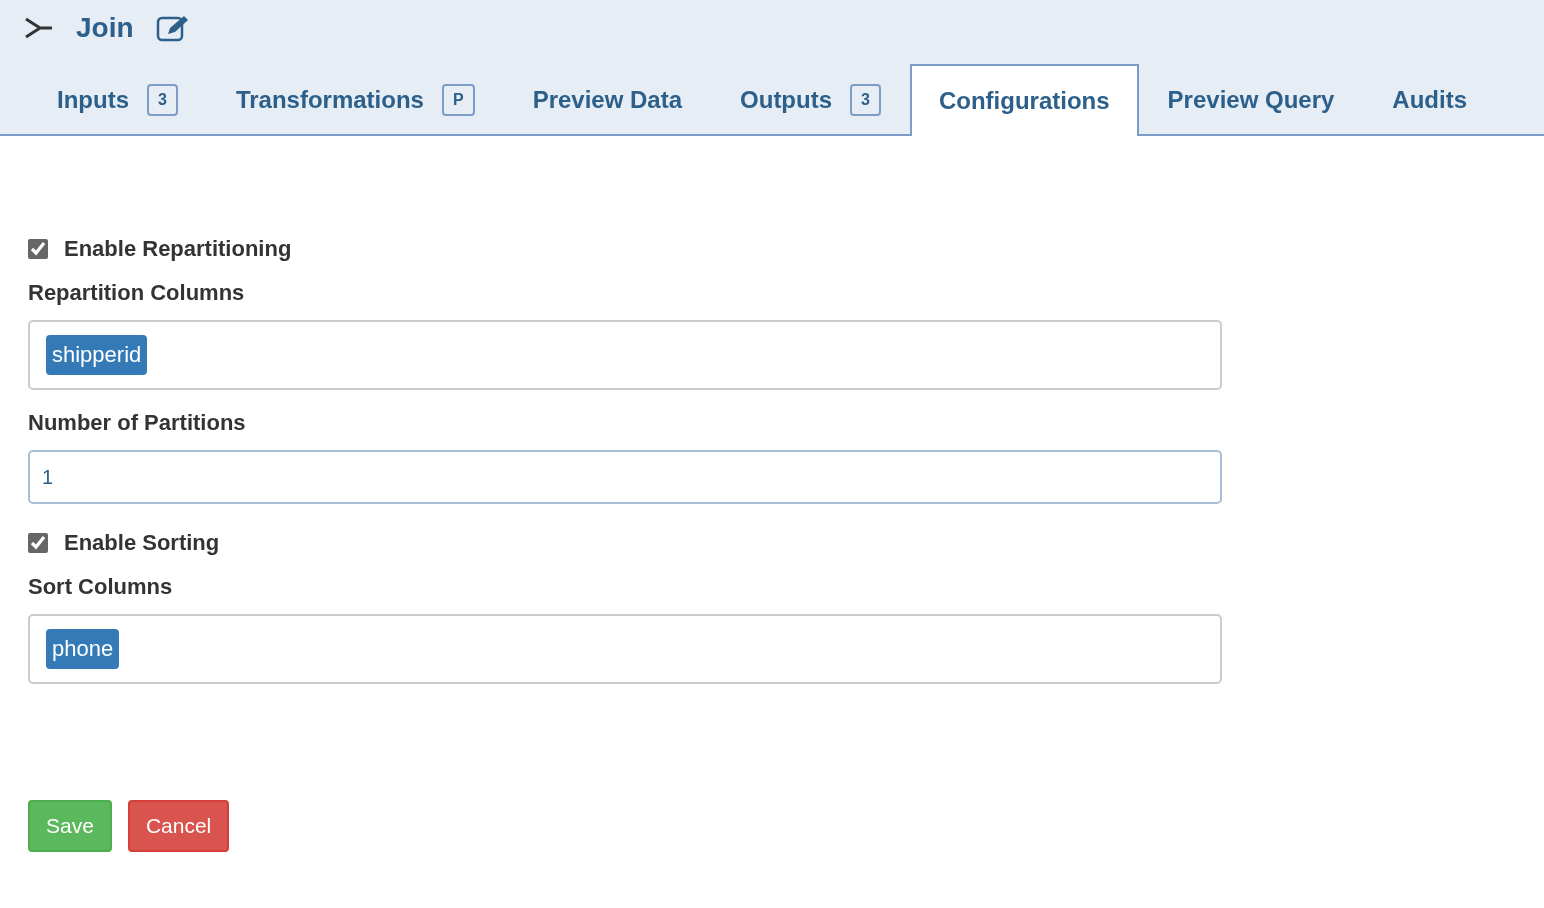  I want to click on input-field: 1, so click(625, 477).